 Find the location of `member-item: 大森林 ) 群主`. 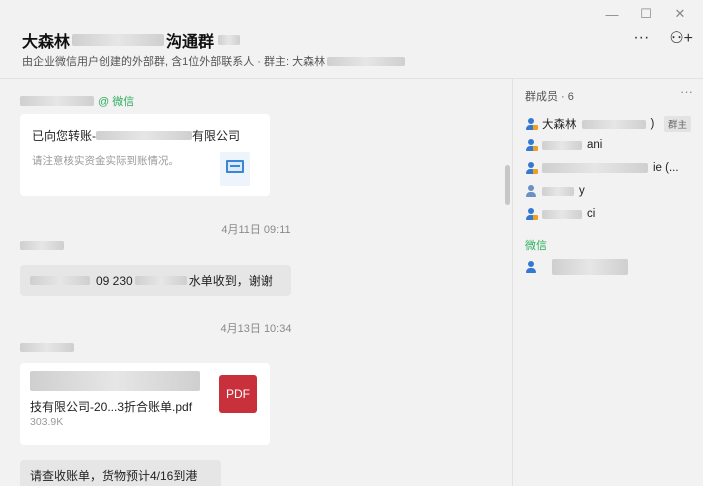

member-item: 大森林 ) 群主 is located at coordinates (611, 124).